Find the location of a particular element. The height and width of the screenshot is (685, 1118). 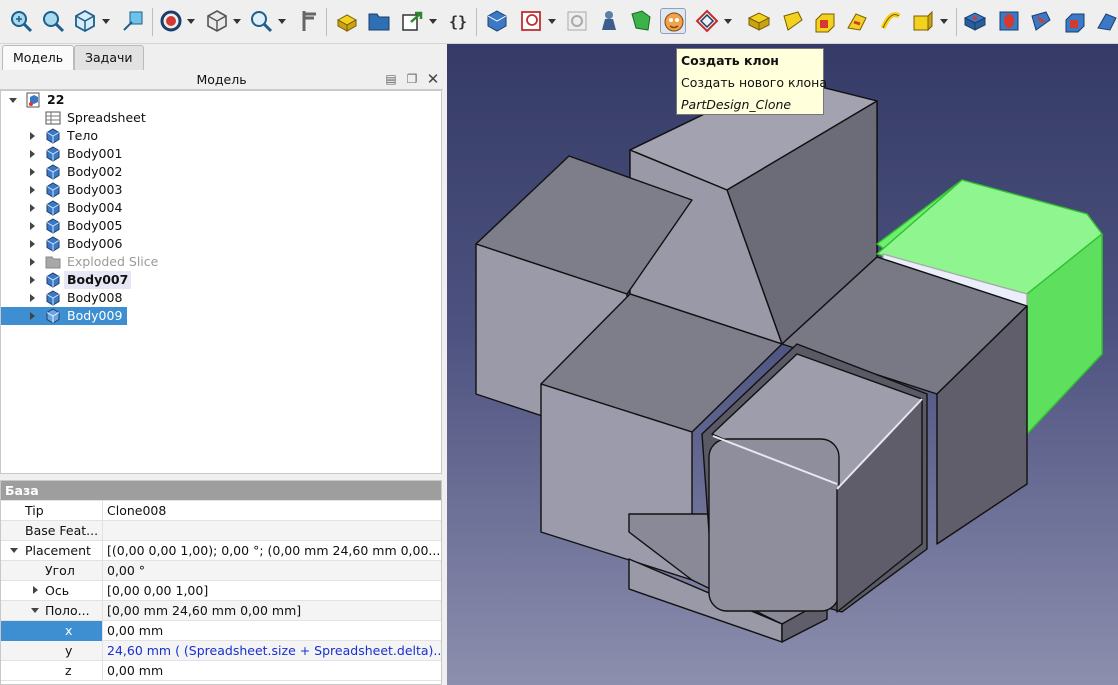

tree-label: Body003 is located at coordinates (95, 189).